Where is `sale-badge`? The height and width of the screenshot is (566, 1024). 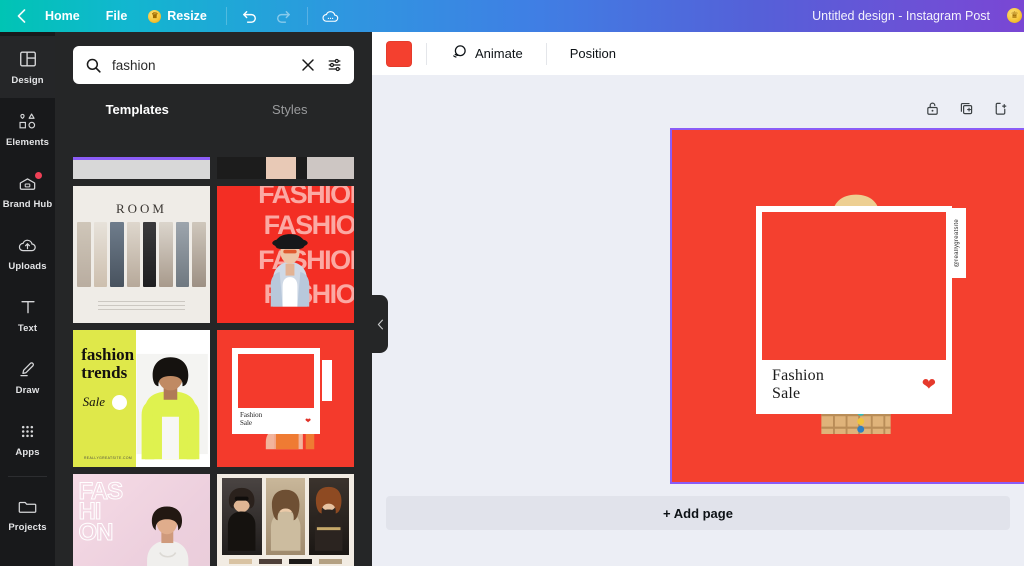
sale-badge is located at coordinates (120, 403).